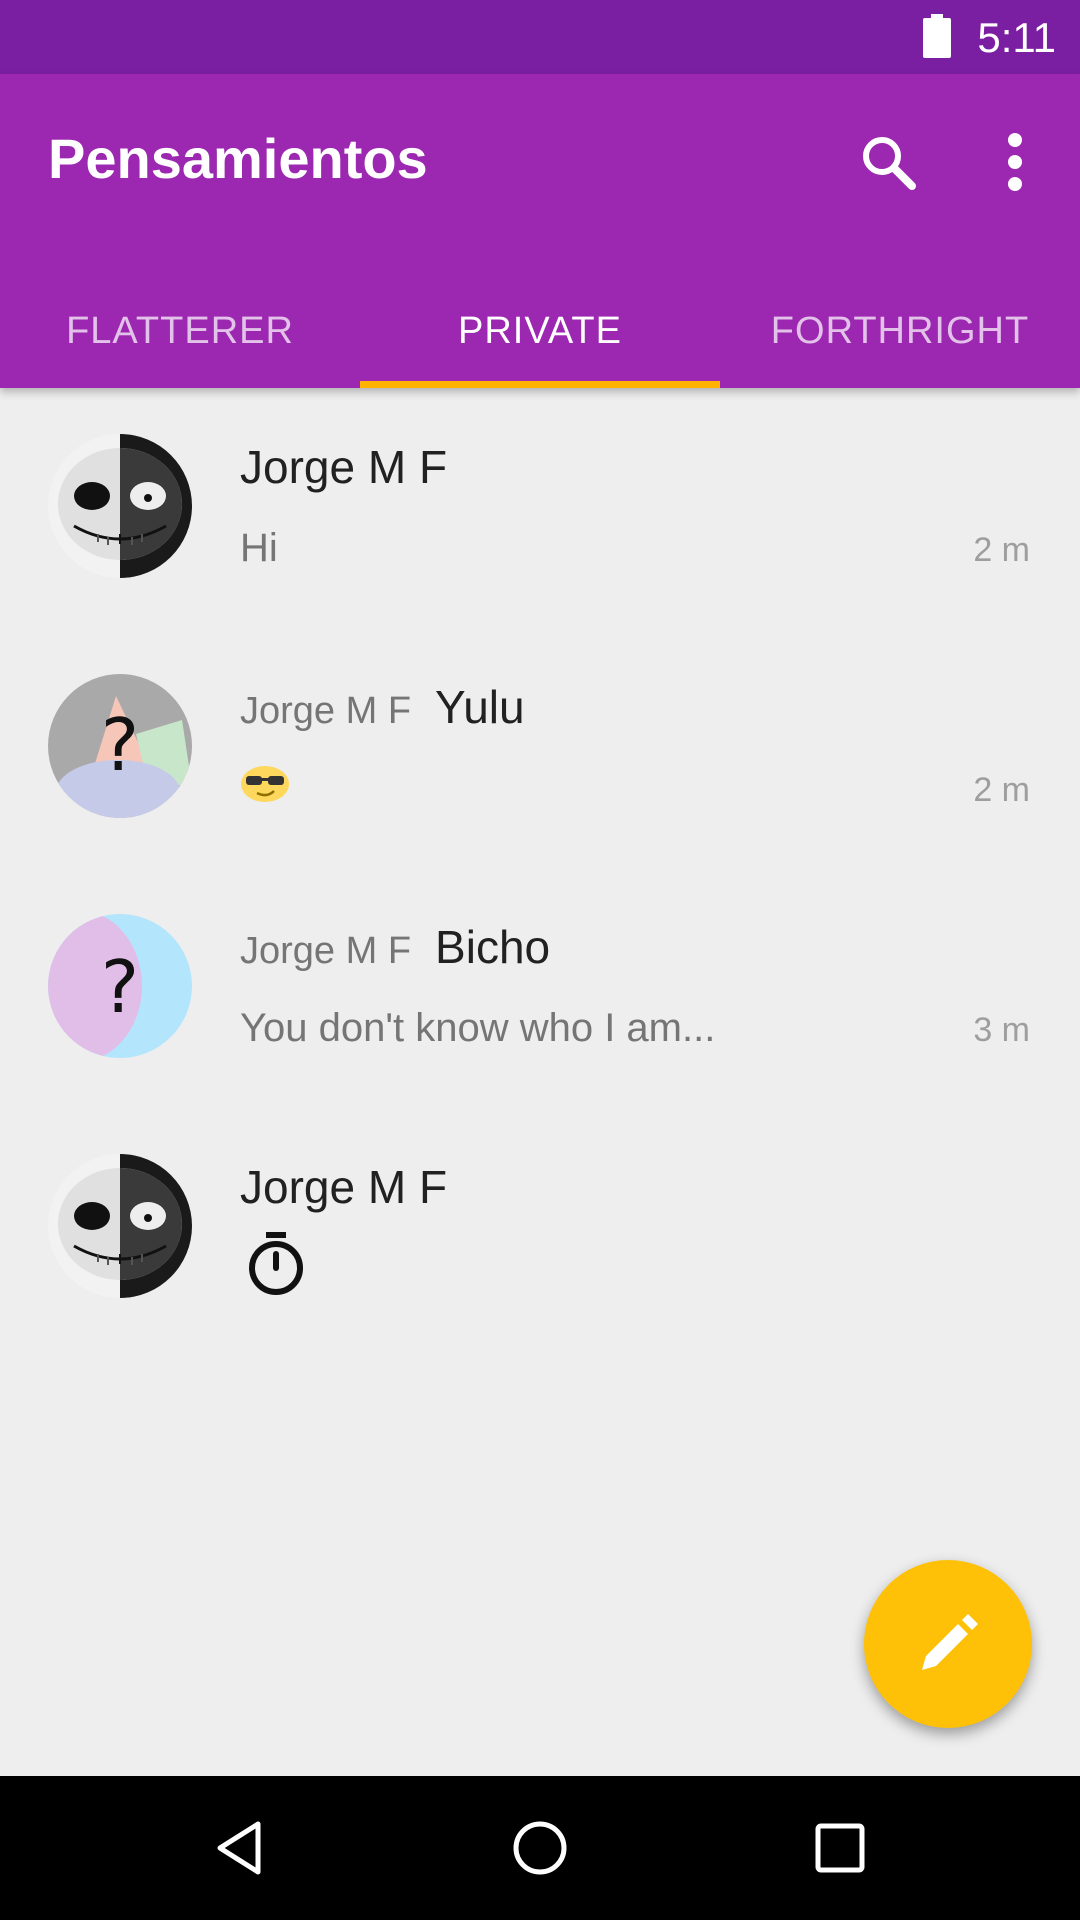 This screenshot has height=1920, width=1080. I want to click on tab-flatterer: FLATTERER, so click(180, 331).